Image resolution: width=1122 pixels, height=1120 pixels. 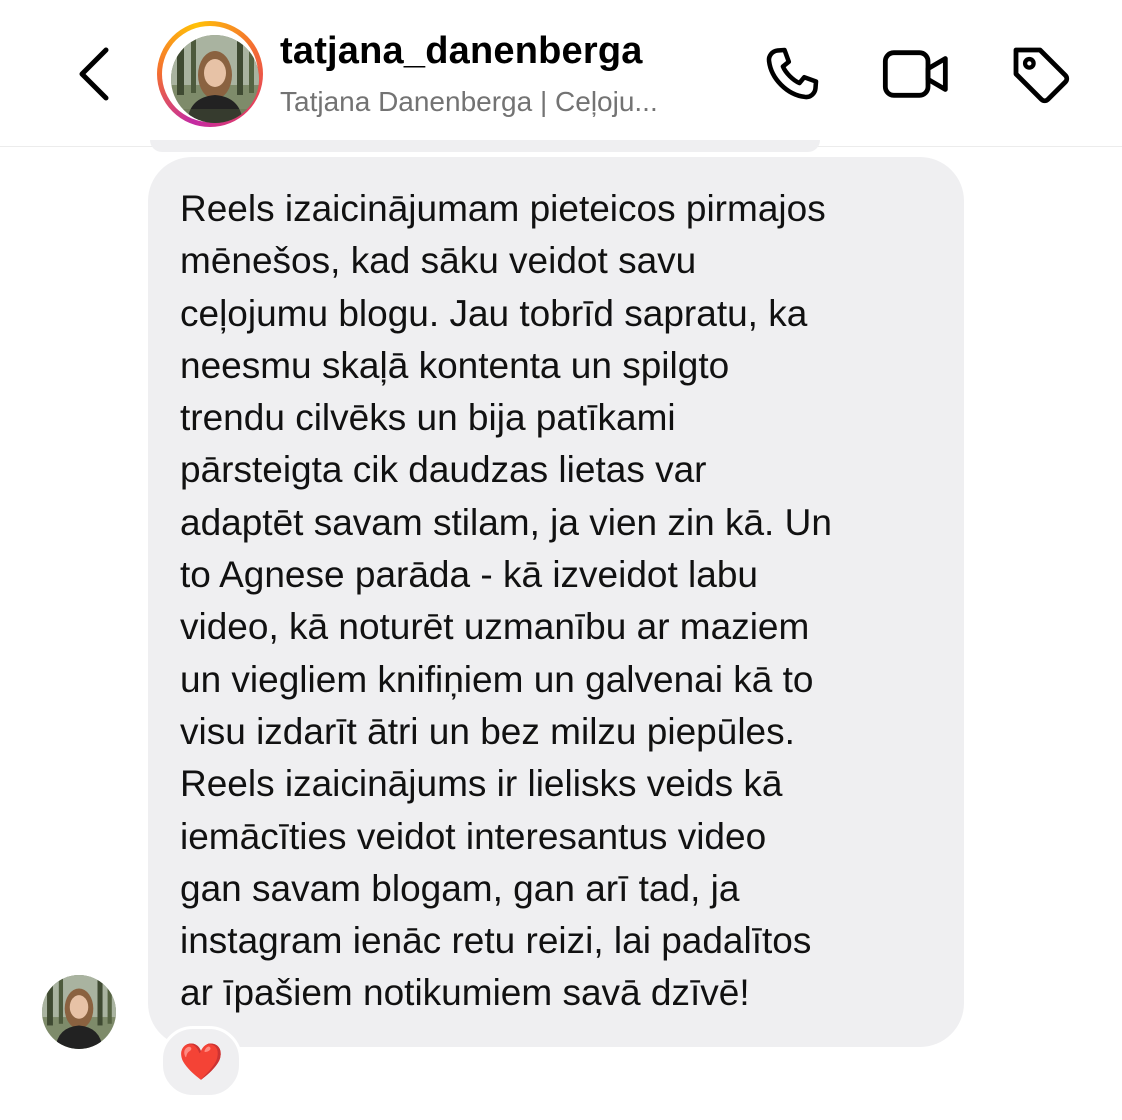 What do you see at coordinates (461, 51) in the screenshot?
I see `chat-username: tatjana_danenberga` at bounding box center [461, 51].